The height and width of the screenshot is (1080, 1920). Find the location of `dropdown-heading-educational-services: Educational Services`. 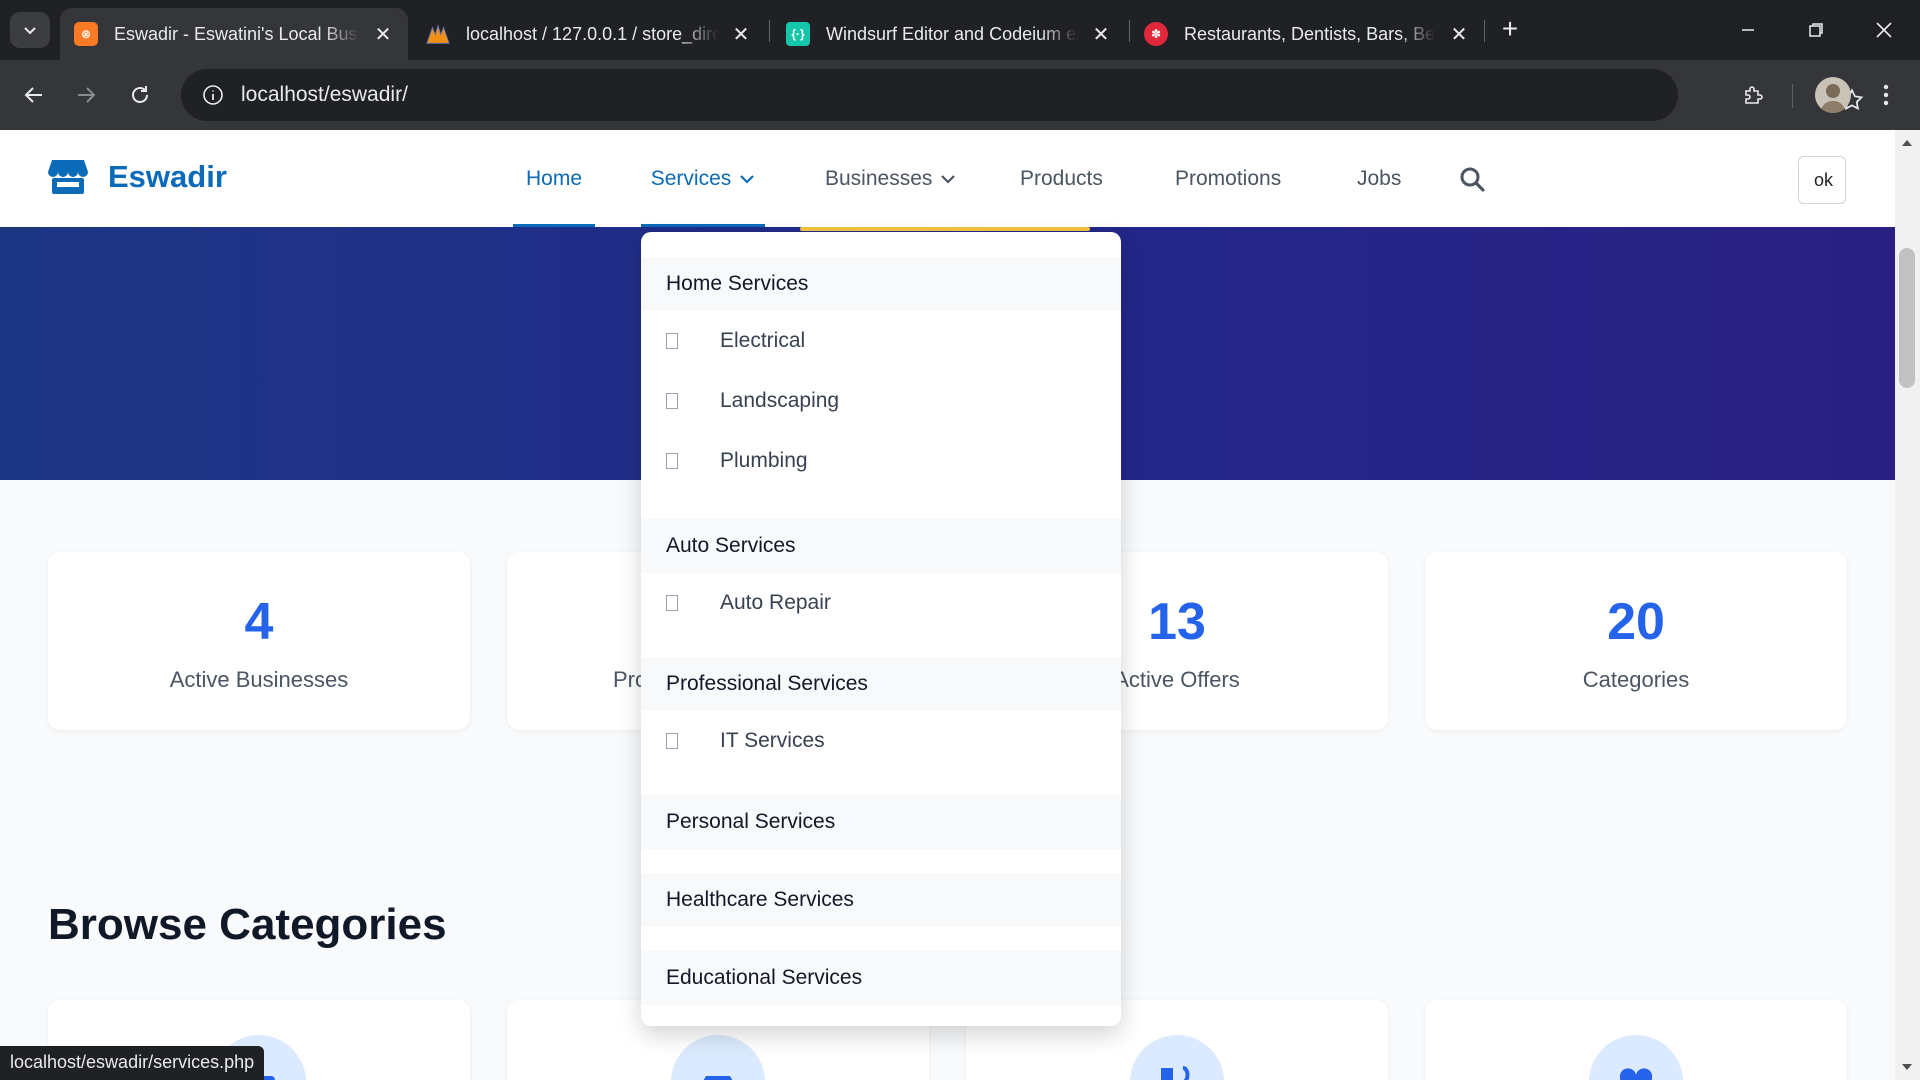

dropdown-heading-educational-services: Educational Services is located at coordinates (881, 978).